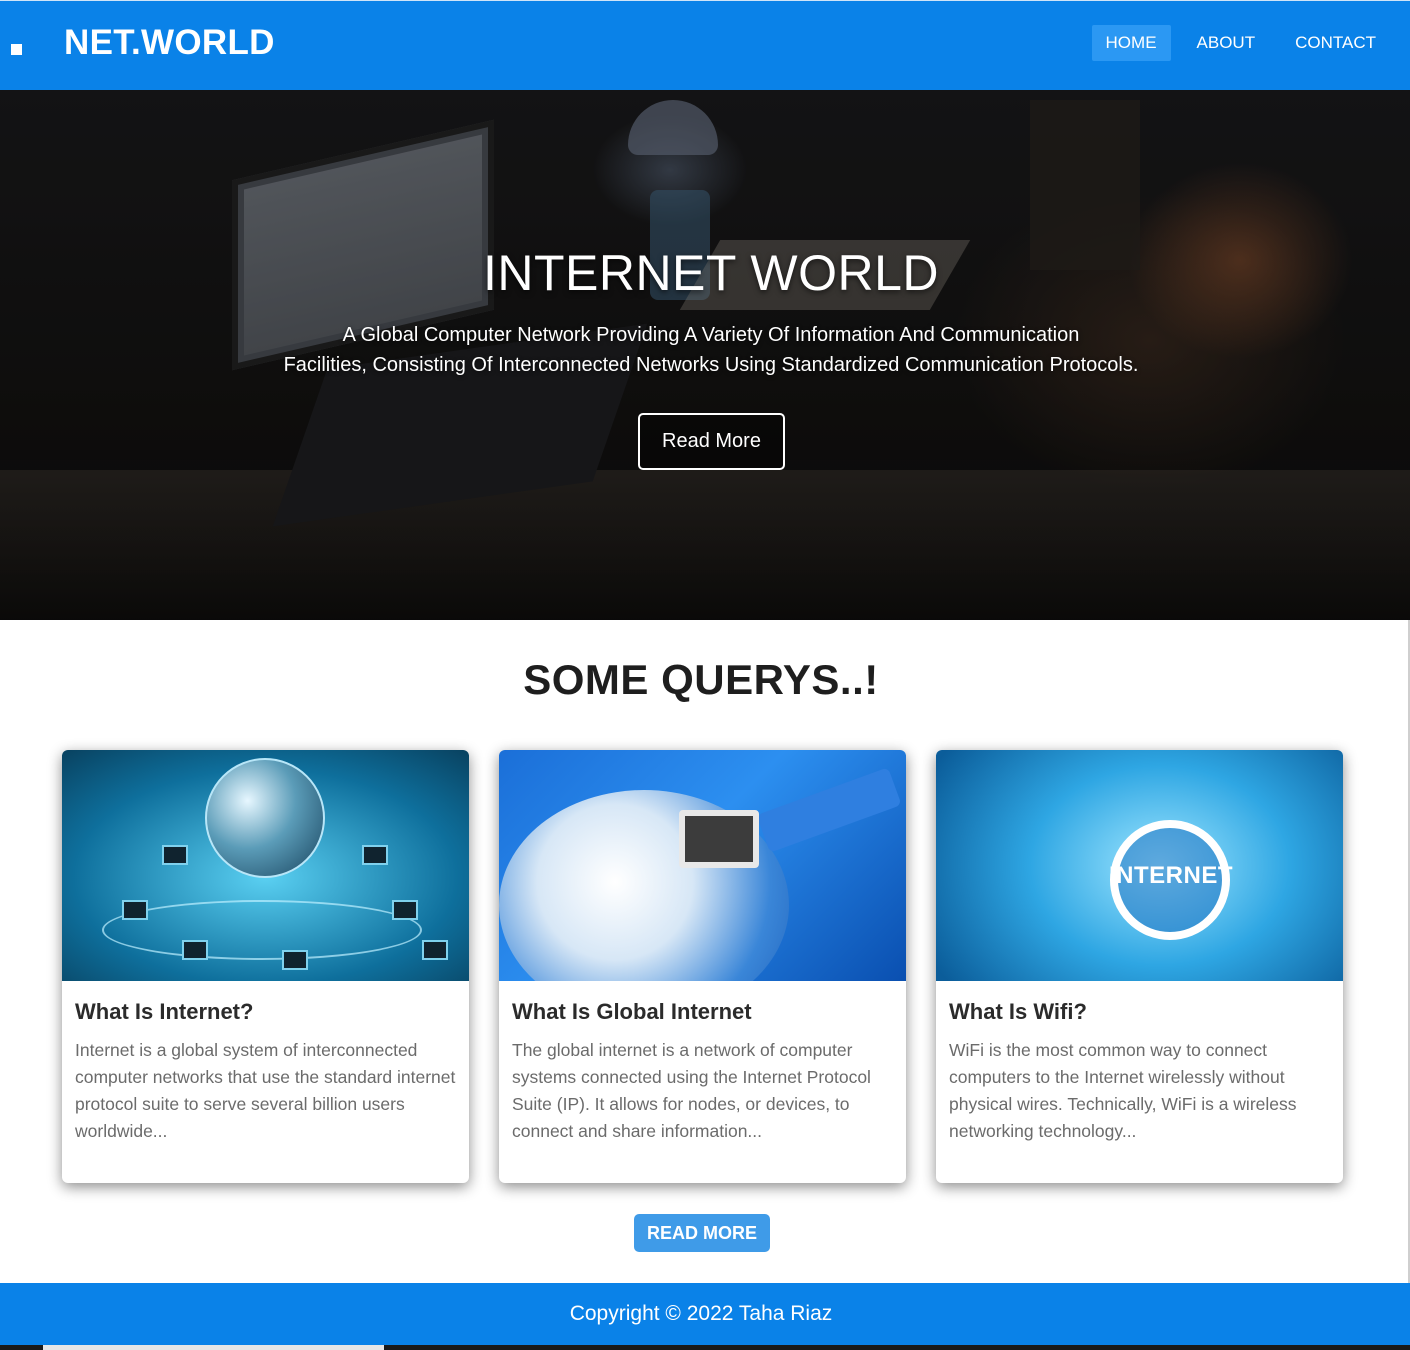 The height and width of the screenshot is (1350, 1410). I want to click on internet-network-image, so click(265, 865).